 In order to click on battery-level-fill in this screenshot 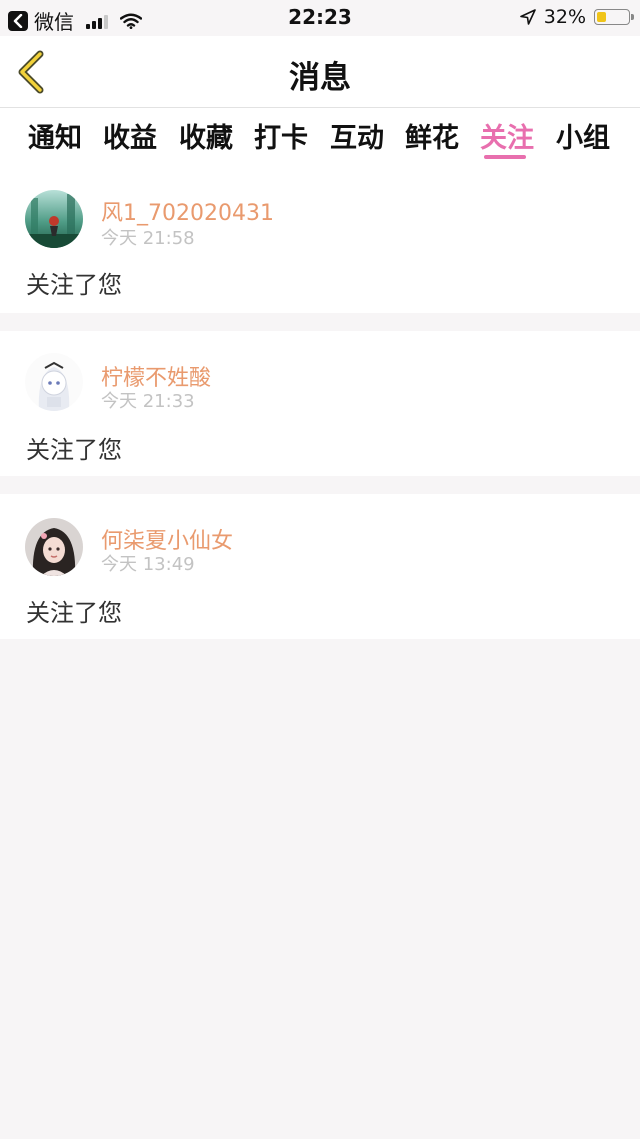, I will do `click(601, 17)`.